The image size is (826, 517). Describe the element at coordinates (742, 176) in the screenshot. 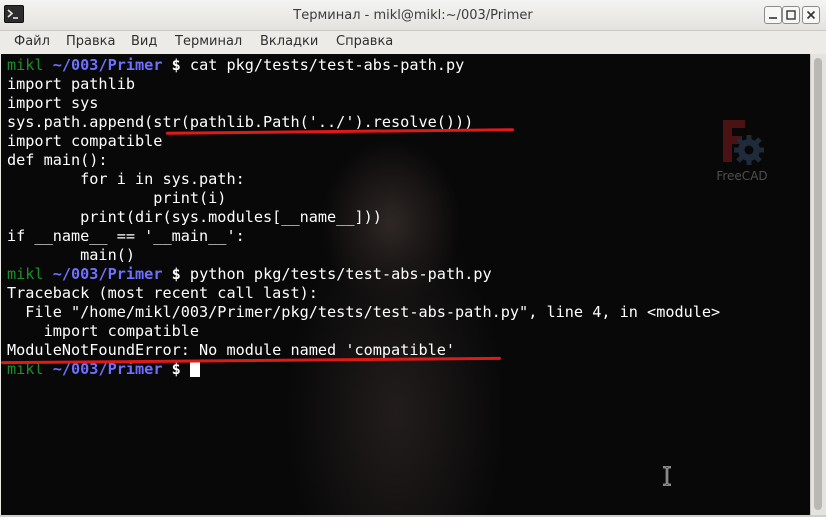

I see `freecad-icon-label: FreeCAD` at that location.